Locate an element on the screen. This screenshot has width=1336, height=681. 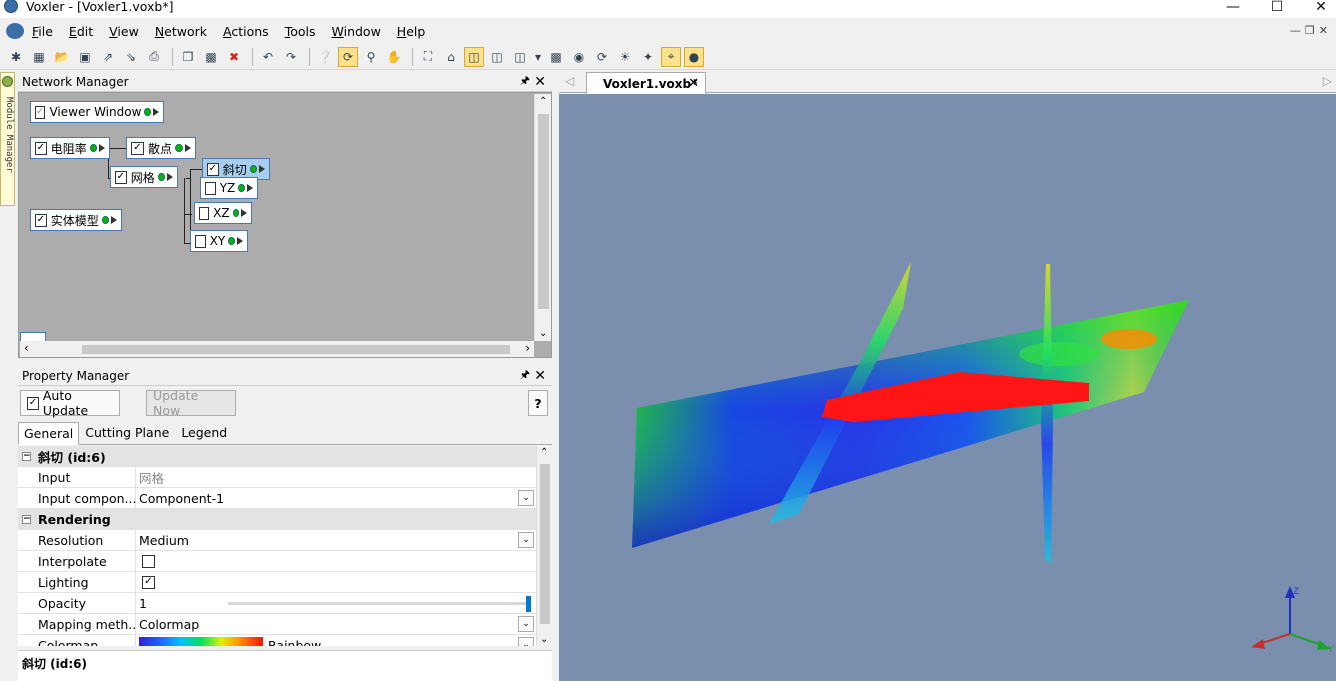
new-network-icon: ▦ is located at coordinates (39, 57).